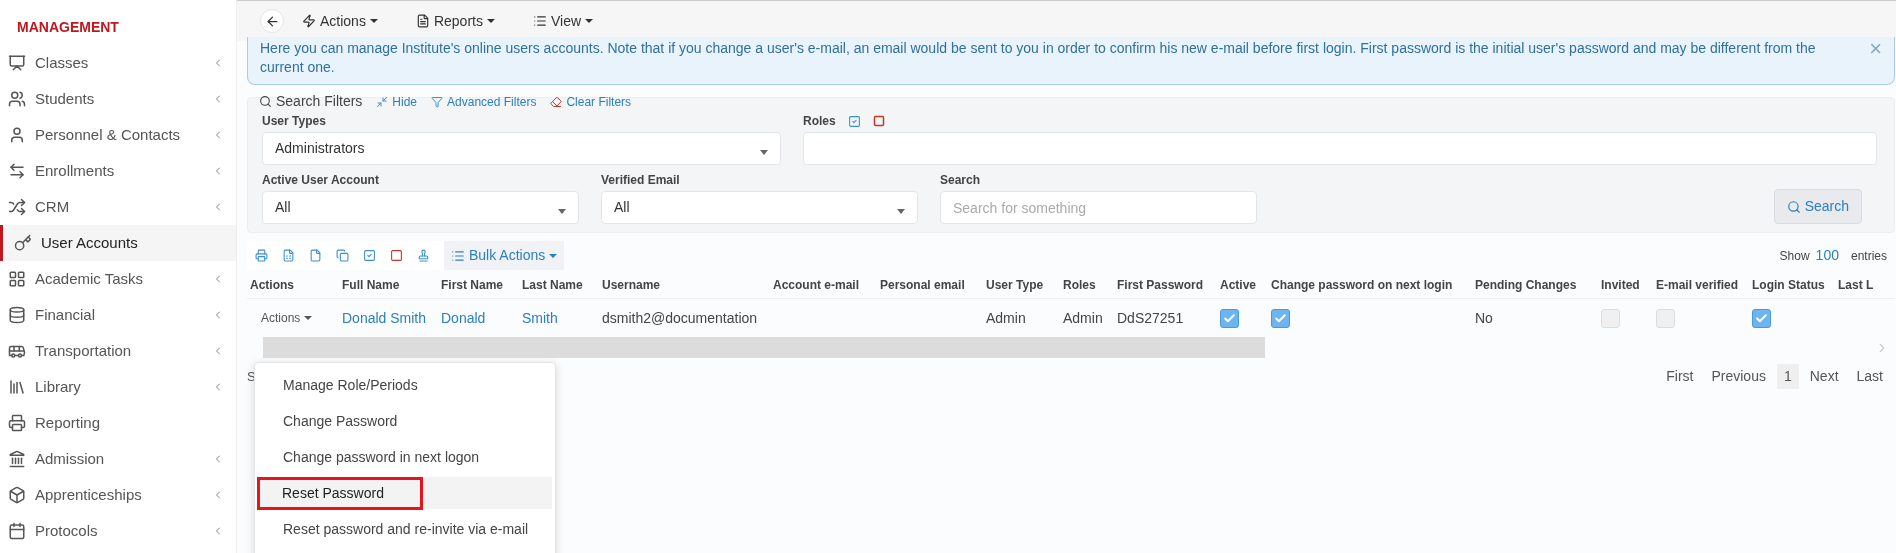 The height and width of the screenshot is (553, 1896). What do you see at coordinates (405, 385) in the screenshot?
I see `menu-item: Manage Role/Periods` at bounding box center [405, 385].